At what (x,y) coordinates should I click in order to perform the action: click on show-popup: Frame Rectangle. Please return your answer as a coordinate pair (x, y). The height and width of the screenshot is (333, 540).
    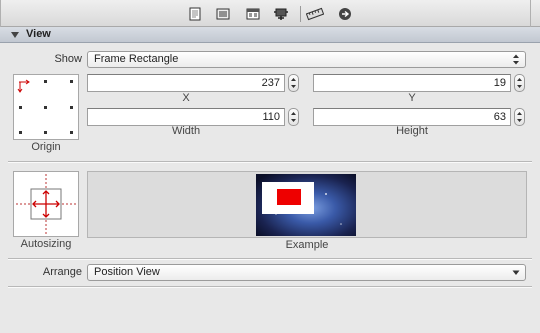
    Looking at the image, I should click on (306, 59).